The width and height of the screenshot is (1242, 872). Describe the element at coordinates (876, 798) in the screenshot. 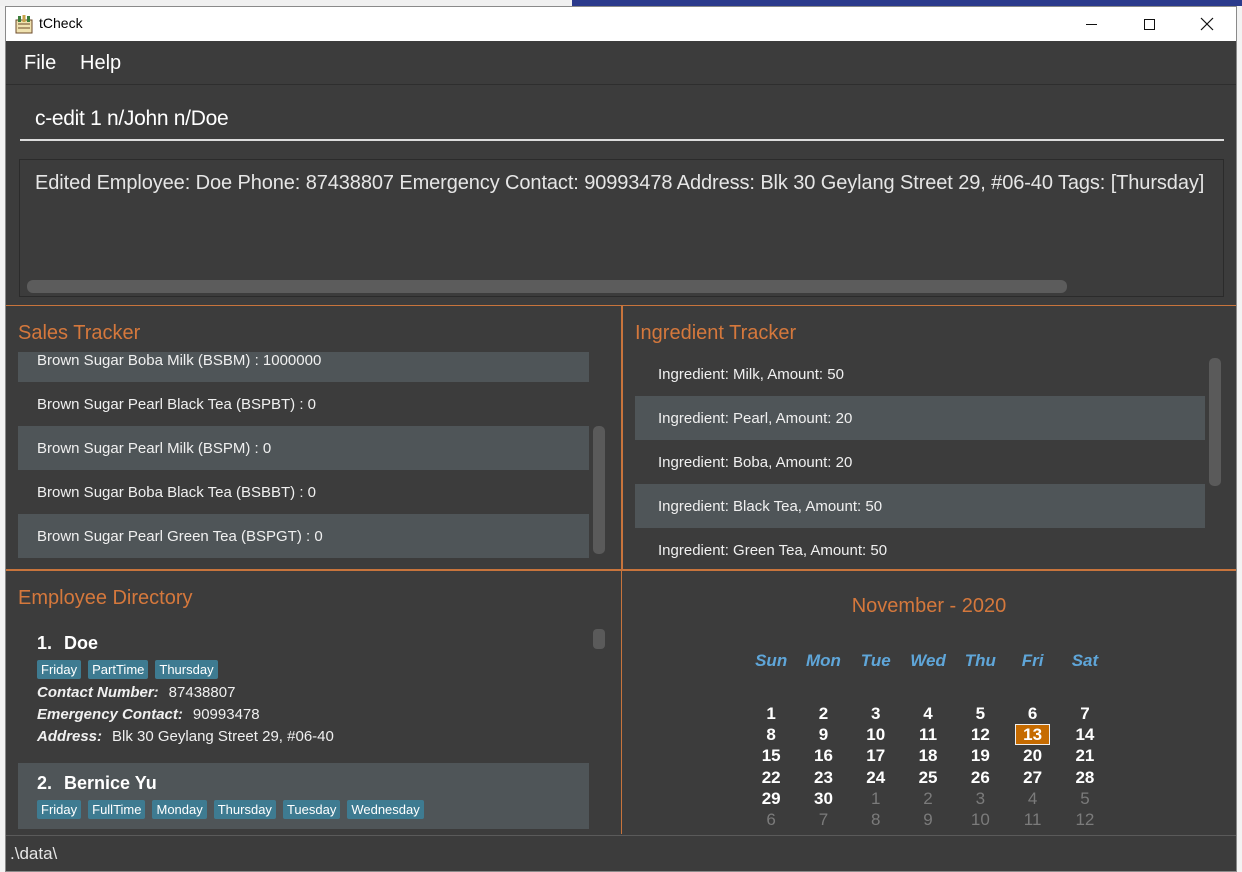

I see `calendar-day-other-month: 1` at that location.